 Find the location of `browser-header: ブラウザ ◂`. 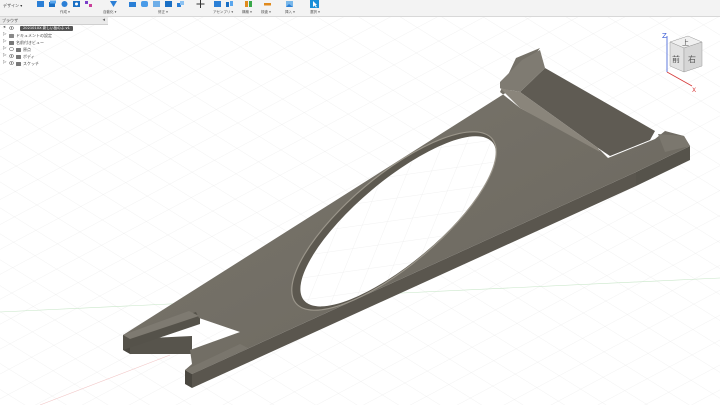

browser-header: ブラウザ ◂ is located at coordinates (54, 21).